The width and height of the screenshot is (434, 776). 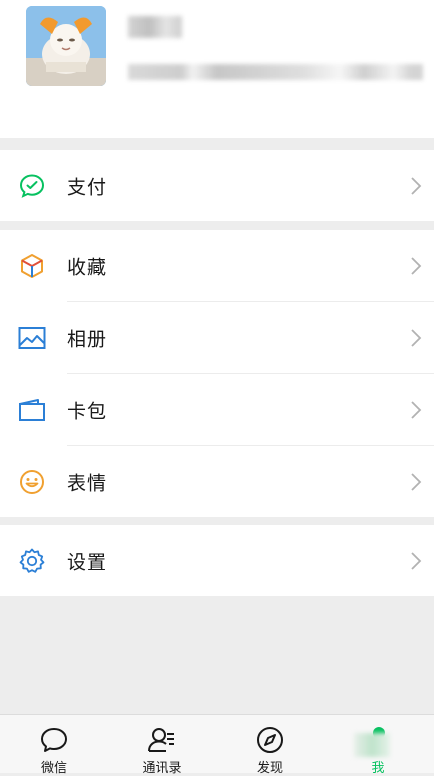 I want to click on menu-item-favorites: 收藏, so click(x=217, y=265).